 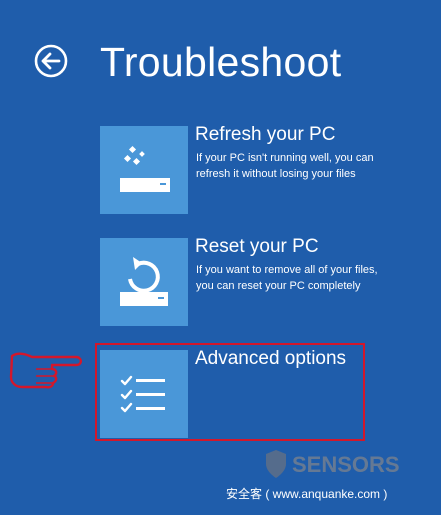 I want to click on option-title: Refresh your PC, so click(x=265, y=134).